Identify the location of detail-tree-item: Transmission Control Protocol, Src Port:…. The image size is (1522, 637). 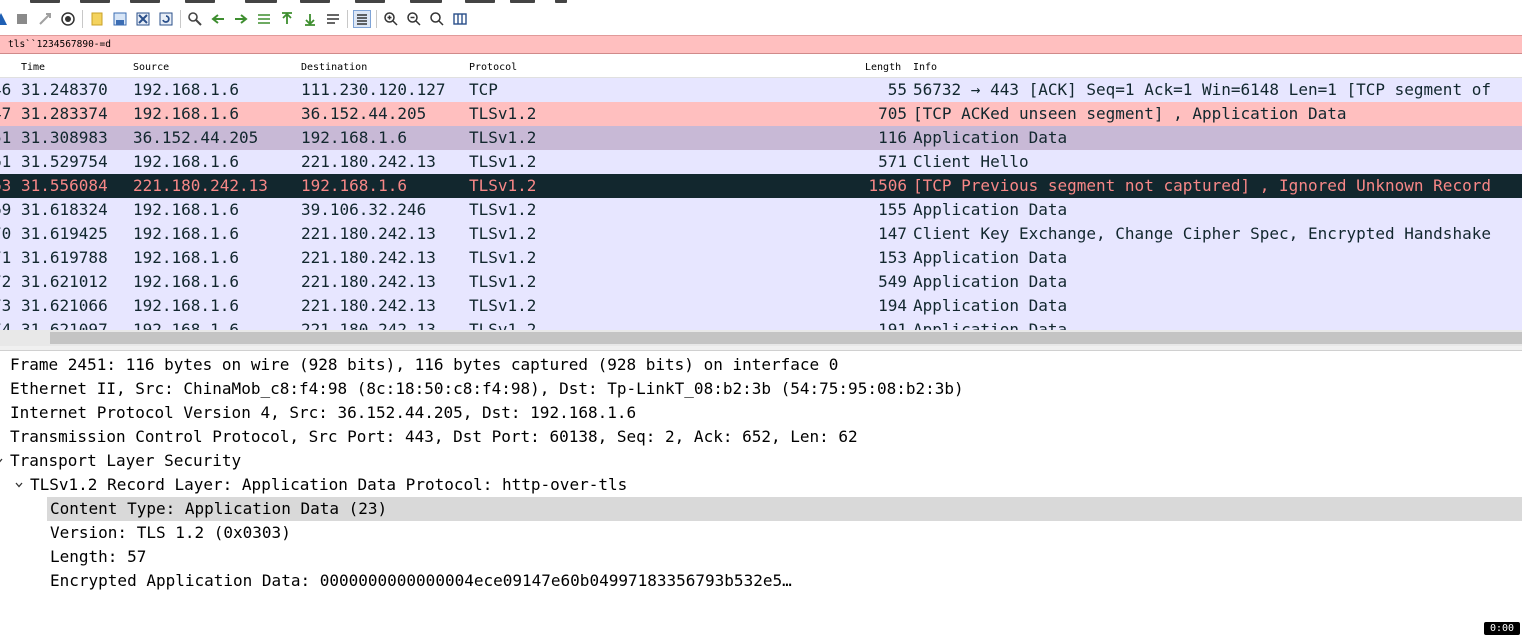
(761, 437).